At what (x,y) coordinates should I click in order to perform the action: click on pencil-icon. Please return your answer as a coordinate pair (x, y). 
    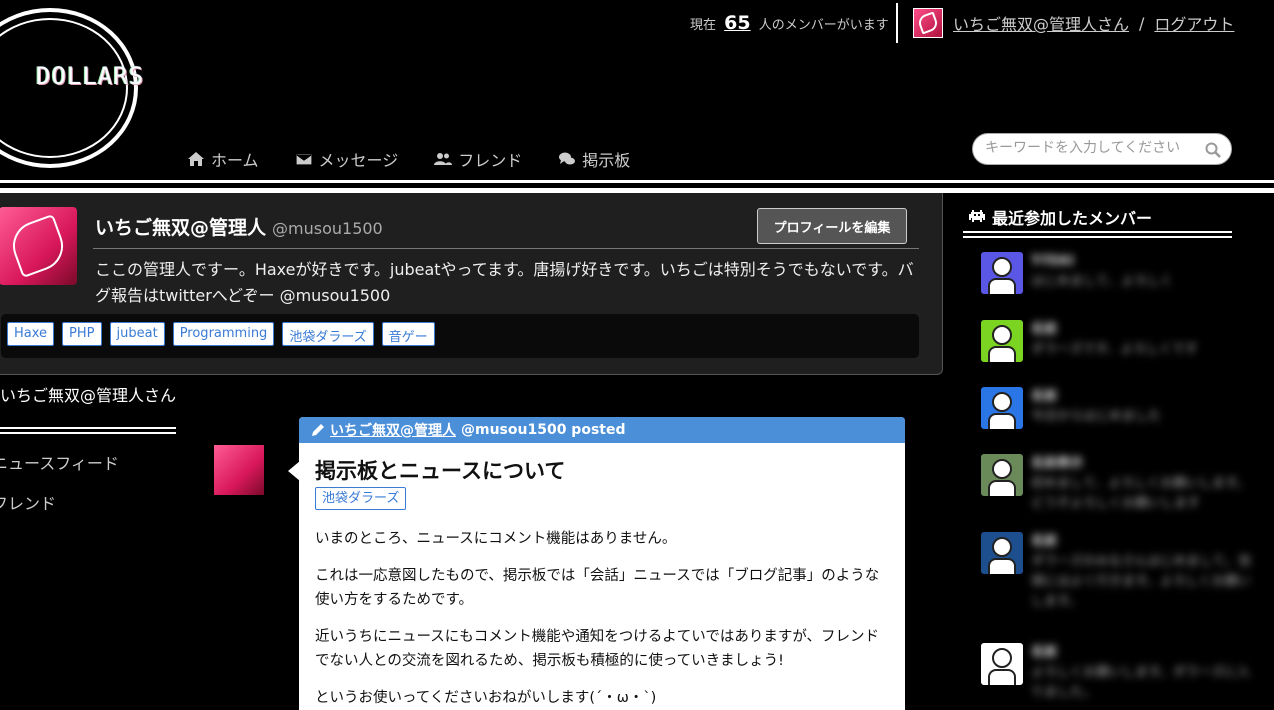
    Looking at the image, I should click on (318, 430).